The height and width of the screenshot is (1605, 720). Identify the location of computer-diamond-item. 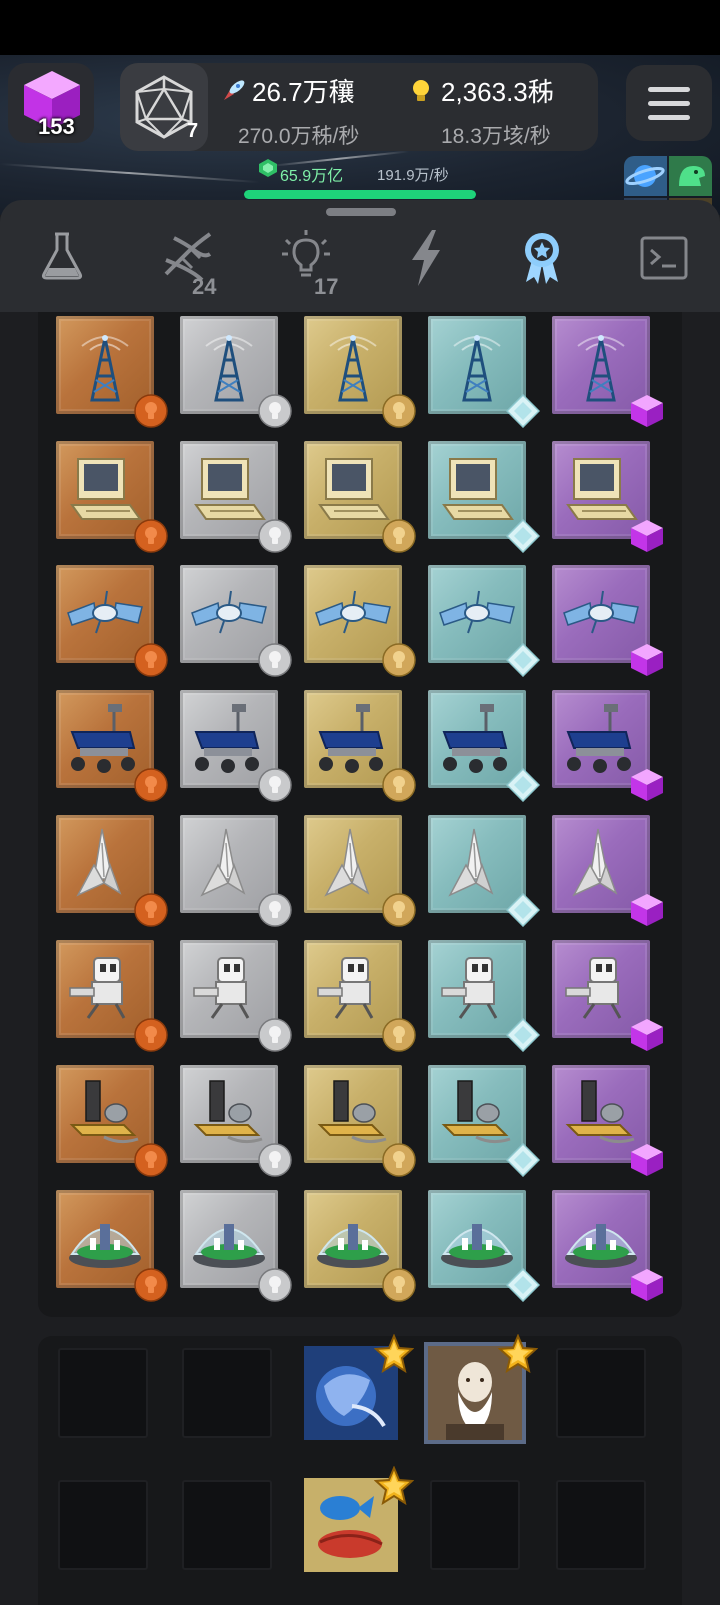
(484, 497).